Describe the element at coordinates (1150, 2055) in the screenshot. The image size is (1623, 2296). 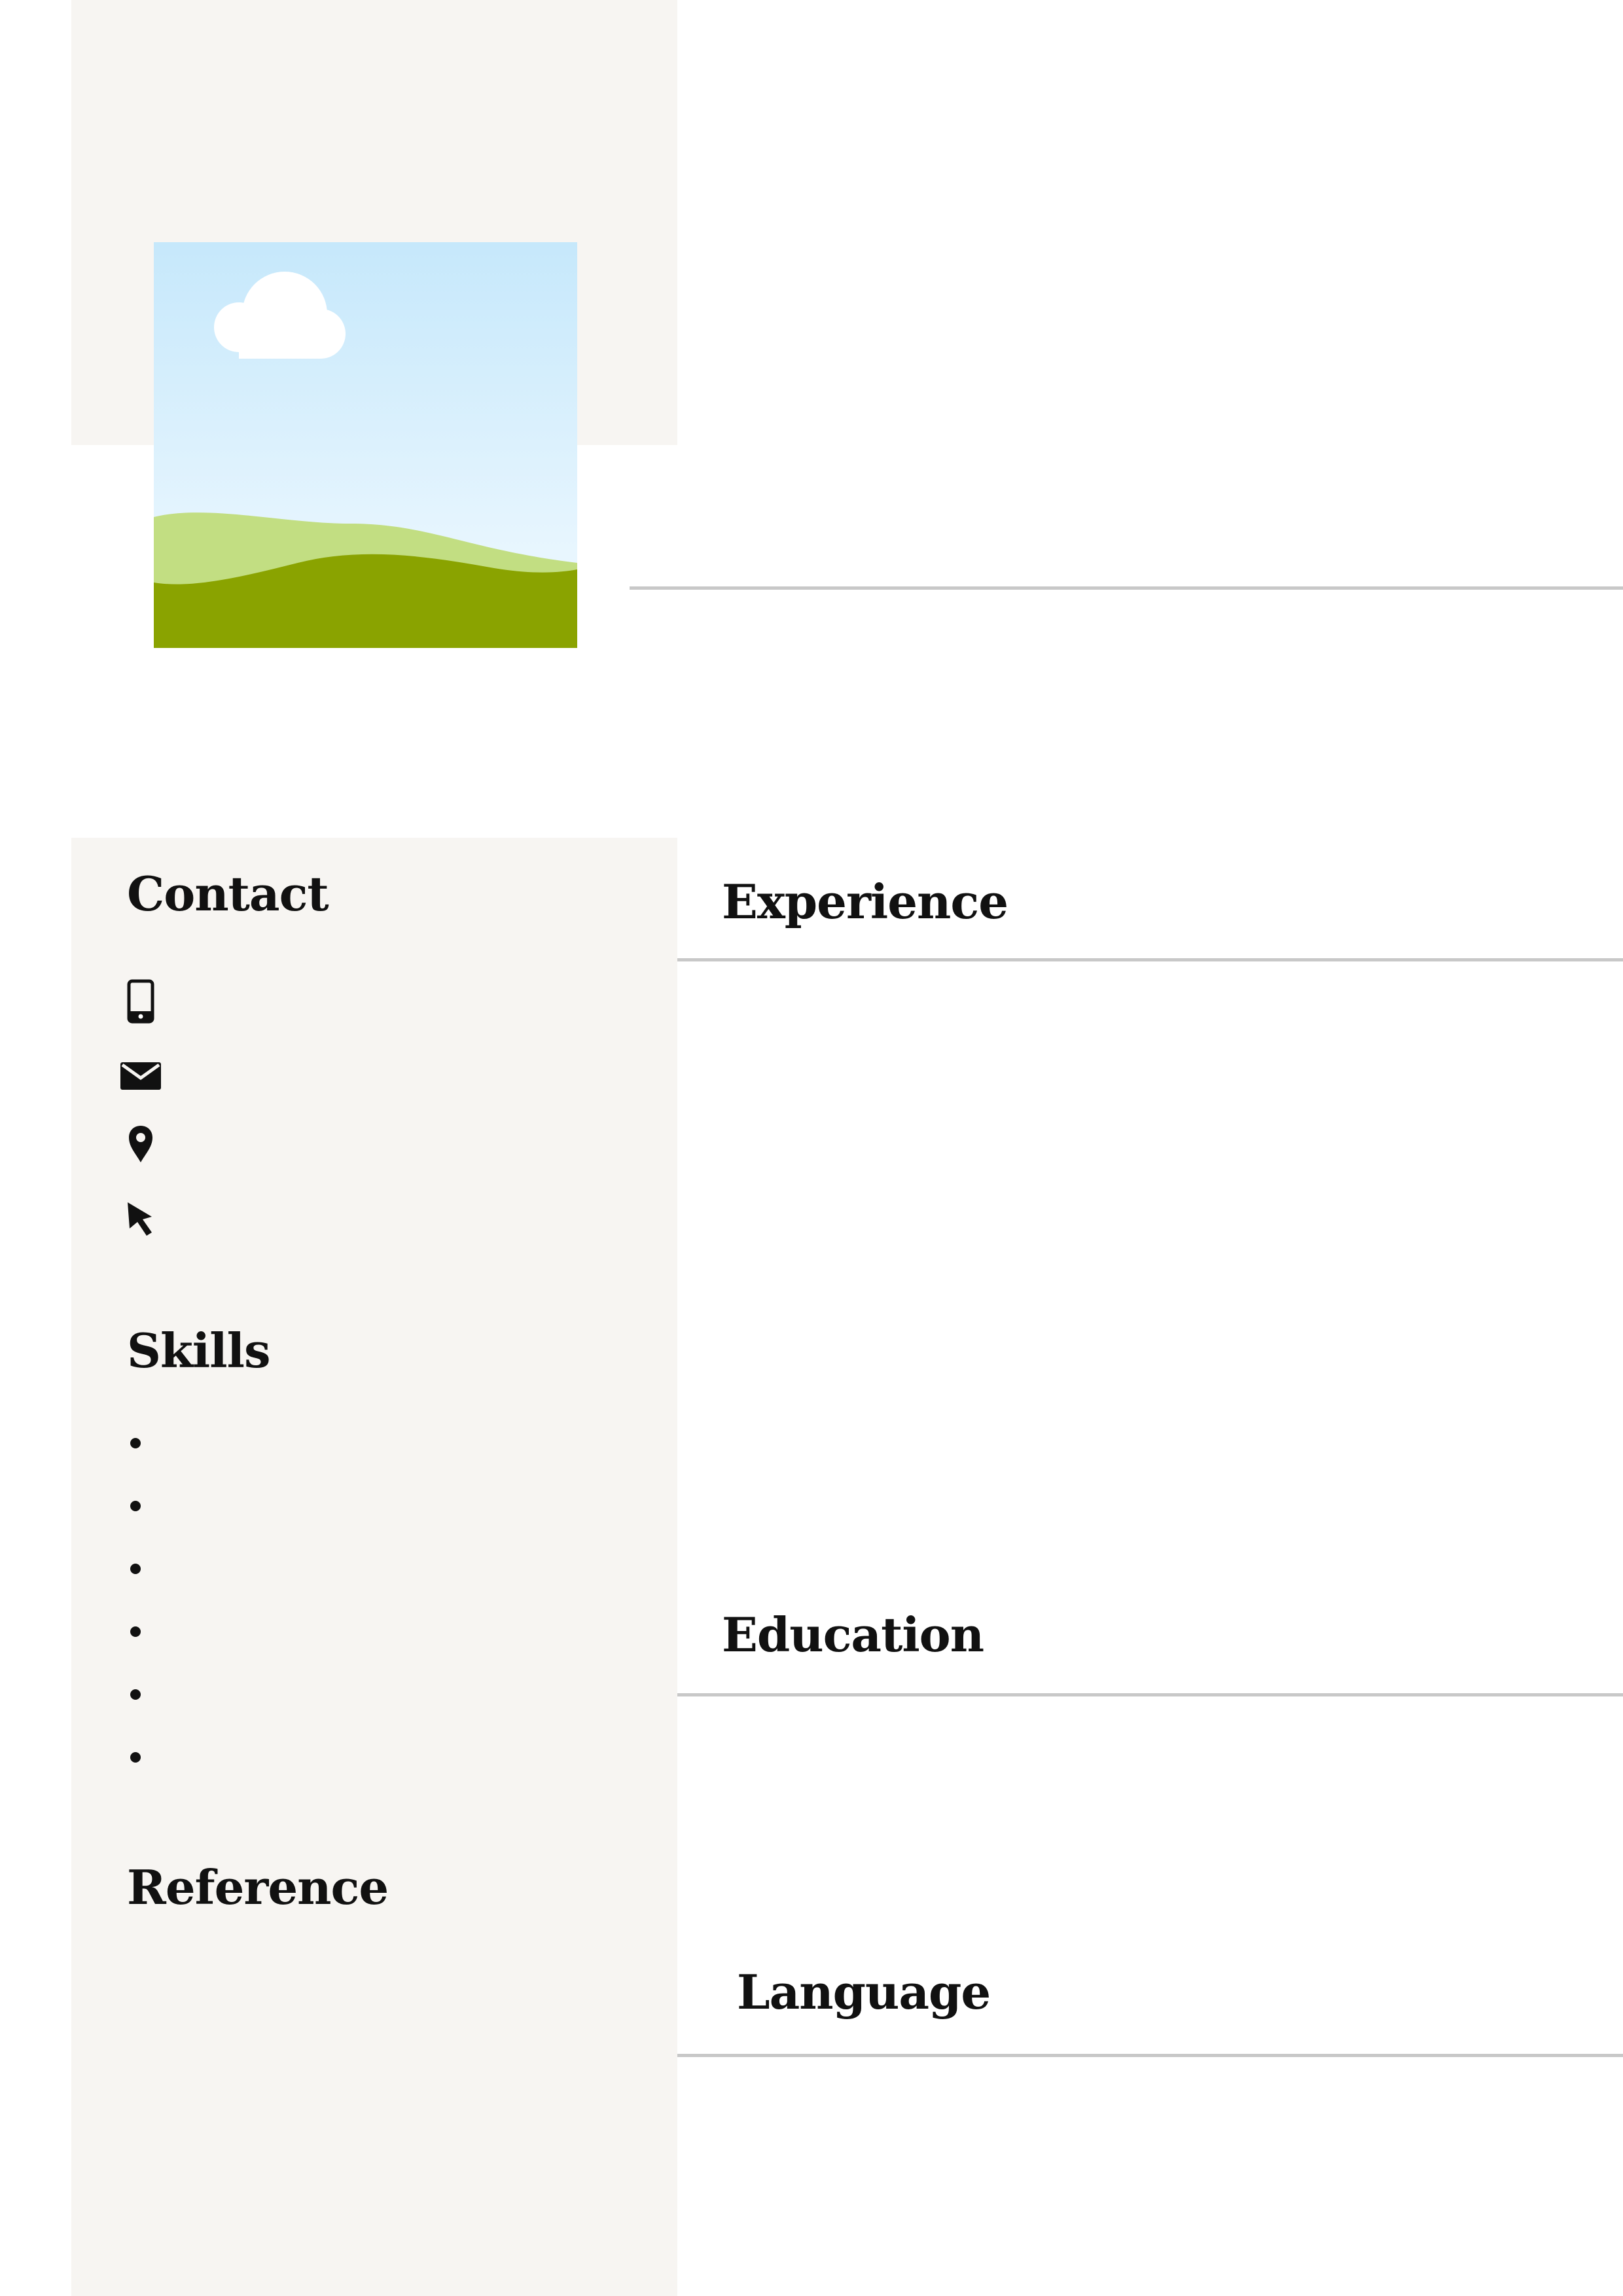
I see `language-divider` at that location.